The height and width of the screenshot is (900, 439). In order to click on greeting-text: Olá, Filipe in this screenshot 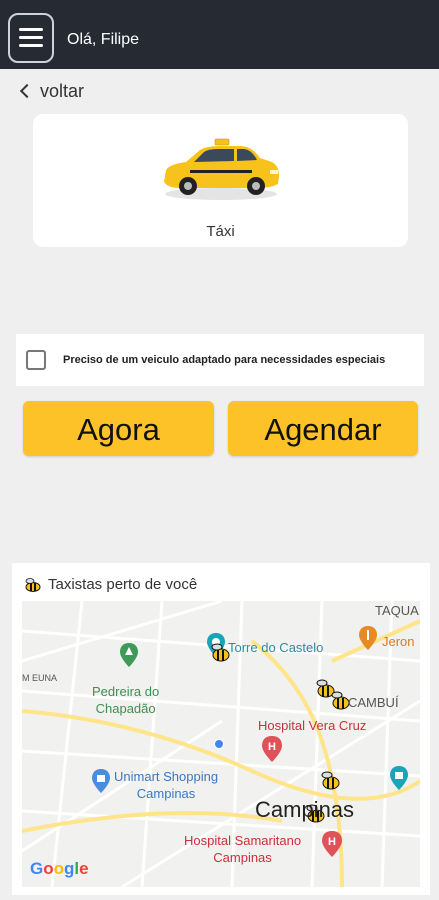, I will do `click(103, 39)`.